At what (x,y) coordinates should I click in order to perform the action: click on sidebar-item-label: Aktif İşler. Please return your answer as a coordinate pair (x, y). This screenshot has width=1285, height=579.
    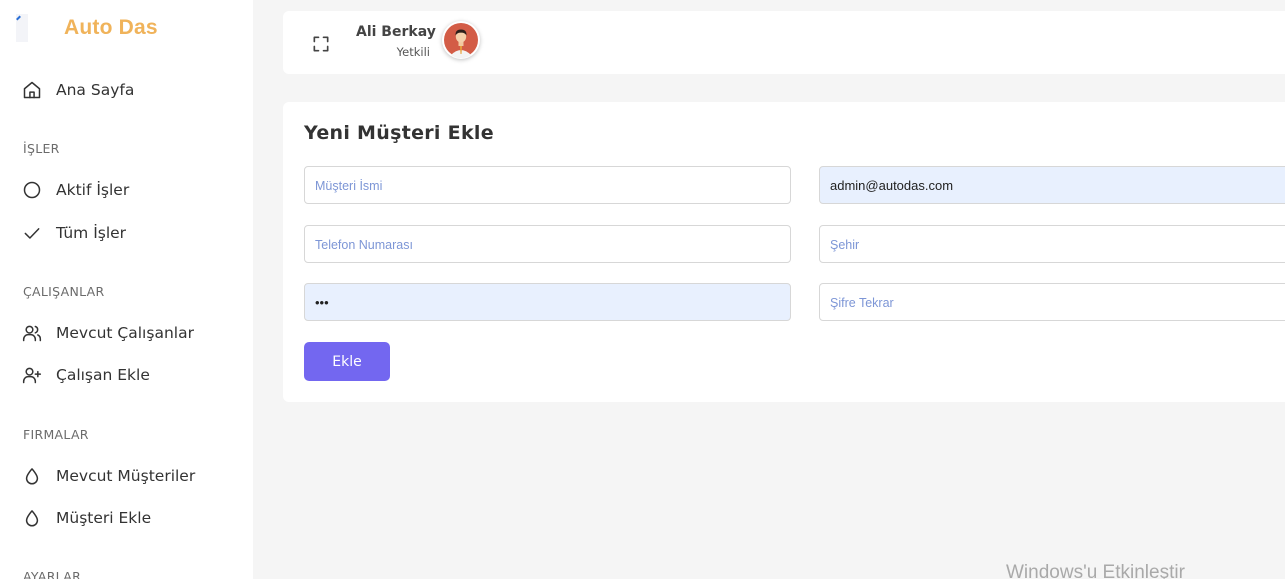
    Looking at the image, I should click on (93, 190).